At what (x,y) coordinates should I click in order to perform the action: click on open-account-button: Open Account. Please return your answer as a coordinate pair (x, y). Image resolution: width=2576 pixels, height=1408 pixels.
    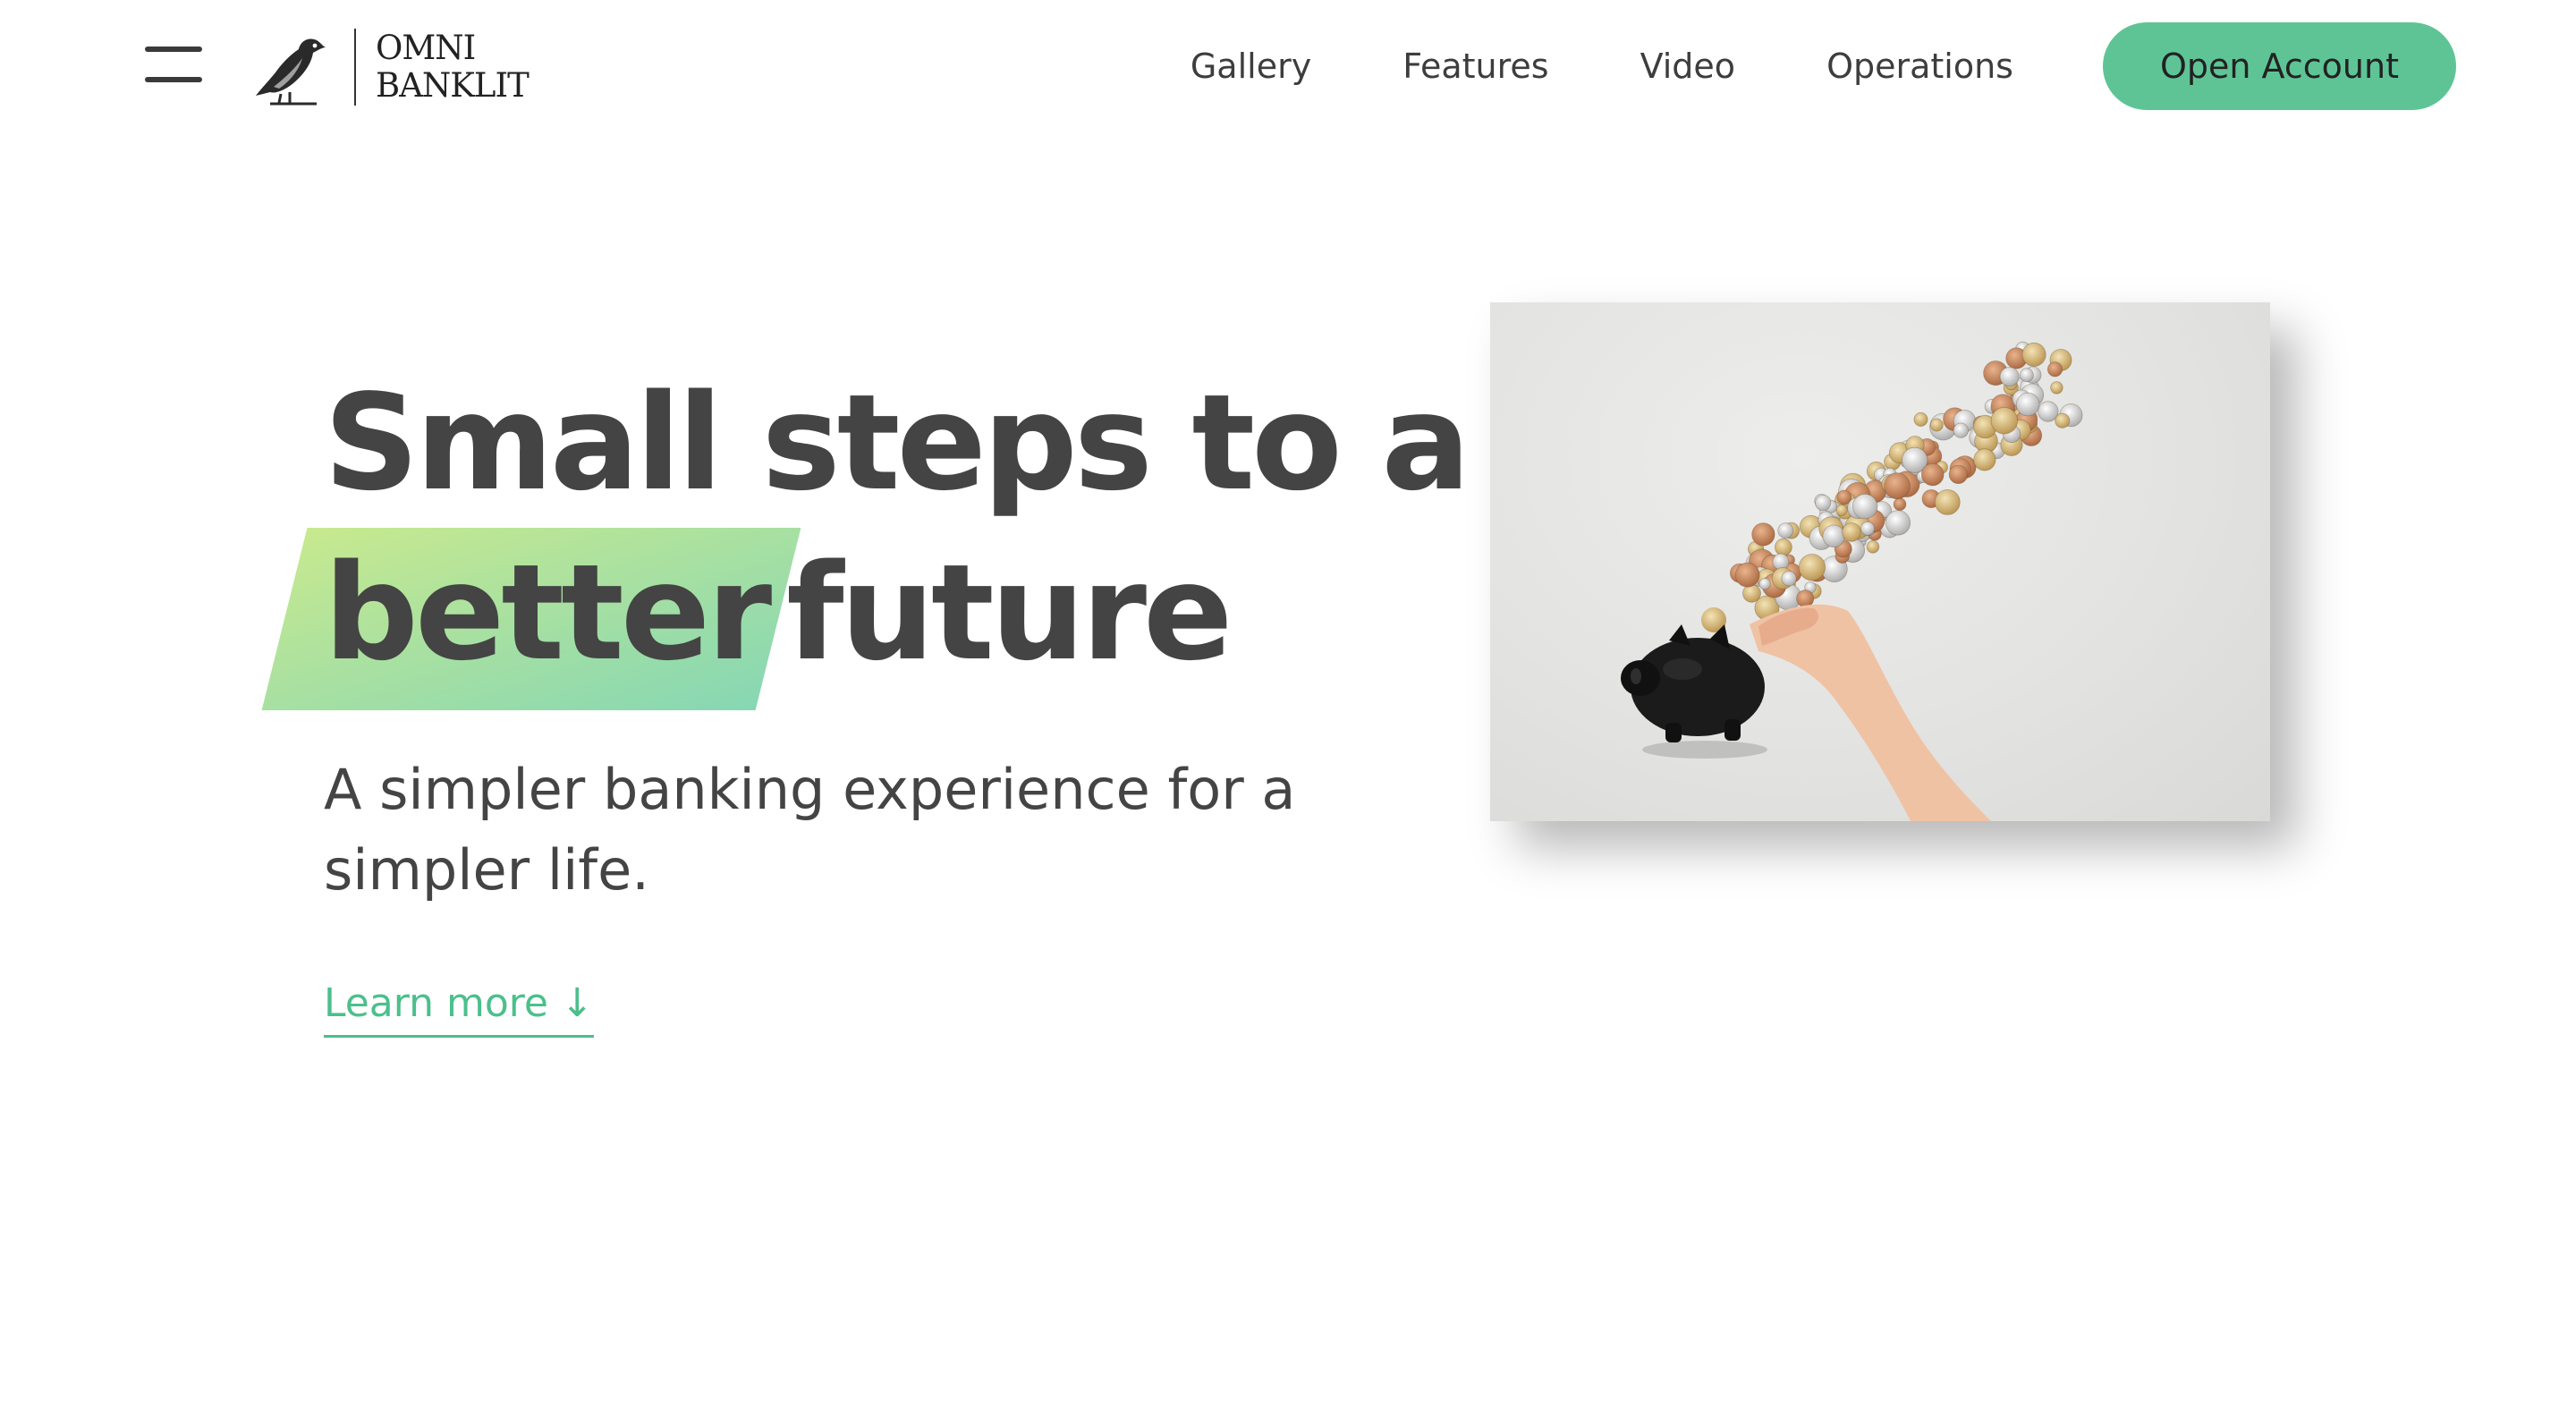
    Looking at the image, I should click on (2279, 66).